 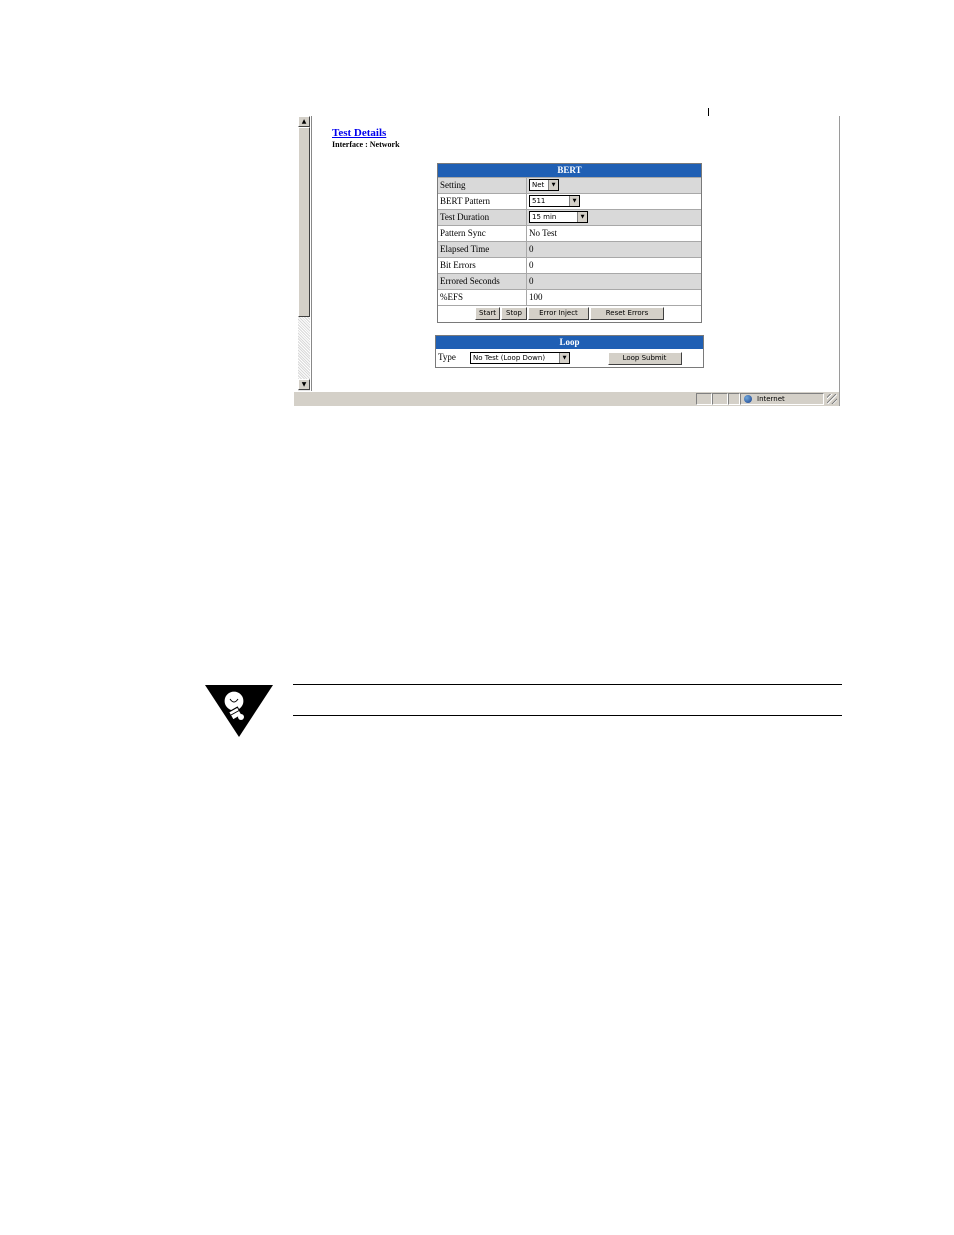 What do you see at coordinates (614, 249) in the screenshot?
I see `elapsed-time-value: 0` at bounding box center [614, 249].